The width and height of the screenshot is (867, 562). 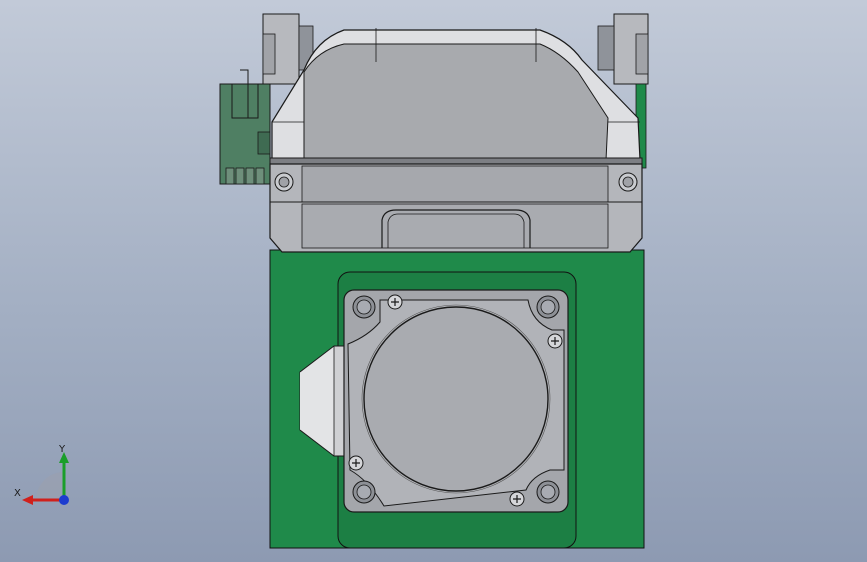 I want to click on y-axis-label: Y, so click(x=62, y=449).